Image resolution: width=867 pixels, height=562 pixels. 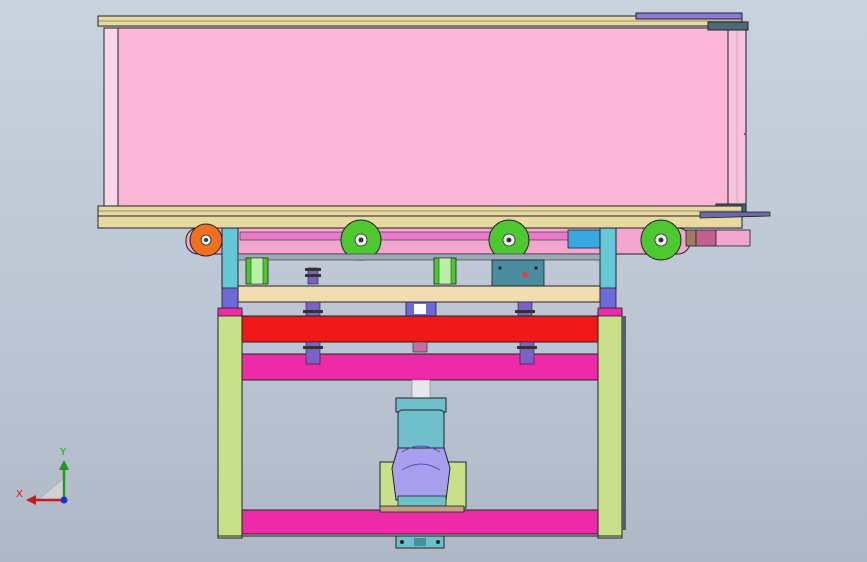 What do you see at coordinates (230, 425) in the screenshot?
I see `frame-post-left` at bounding box center [230, 425].